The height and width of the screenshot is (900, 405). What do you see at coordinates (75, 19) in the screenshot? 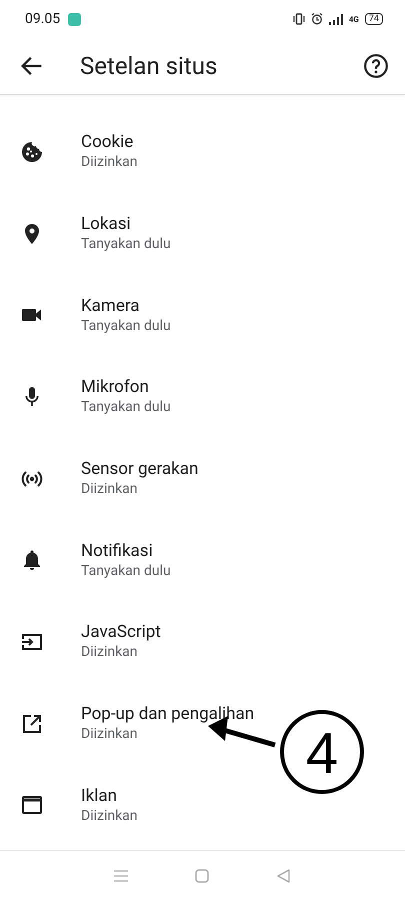
I see `app-notification-icon` at bounding box center [75, 19].